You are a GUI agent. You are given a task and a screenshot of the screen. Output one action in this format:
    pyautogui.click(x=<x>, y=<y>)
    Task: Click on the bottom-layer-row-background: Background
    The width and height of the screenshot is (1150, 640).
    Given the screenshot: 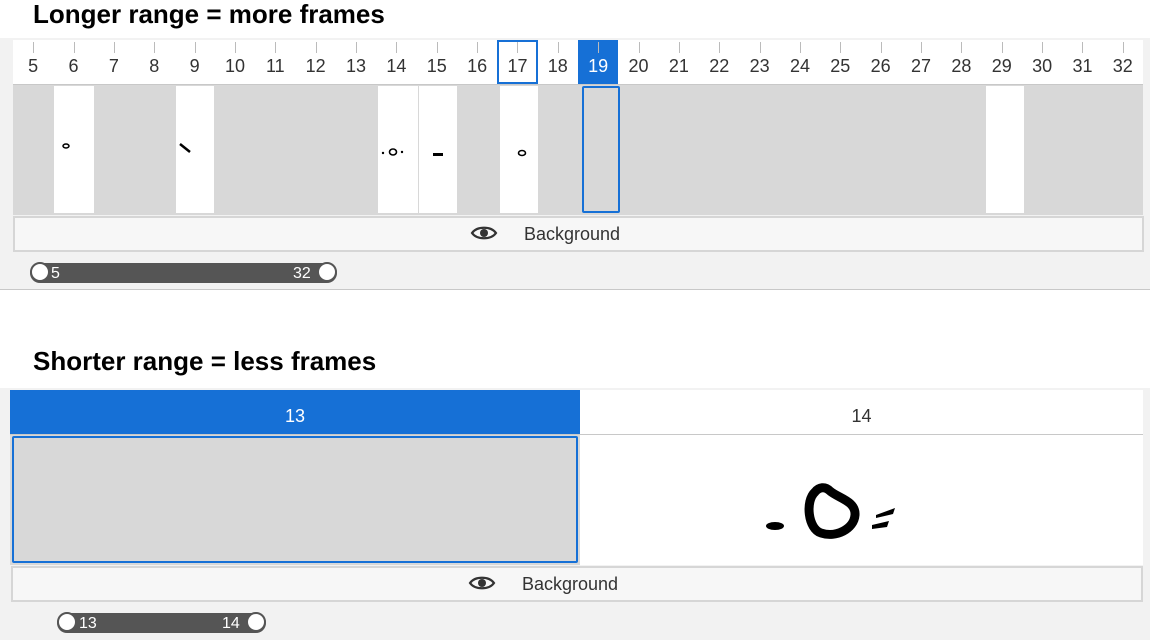 What is the action you would take?
    pyautogui.click(x=577, y=584)
    